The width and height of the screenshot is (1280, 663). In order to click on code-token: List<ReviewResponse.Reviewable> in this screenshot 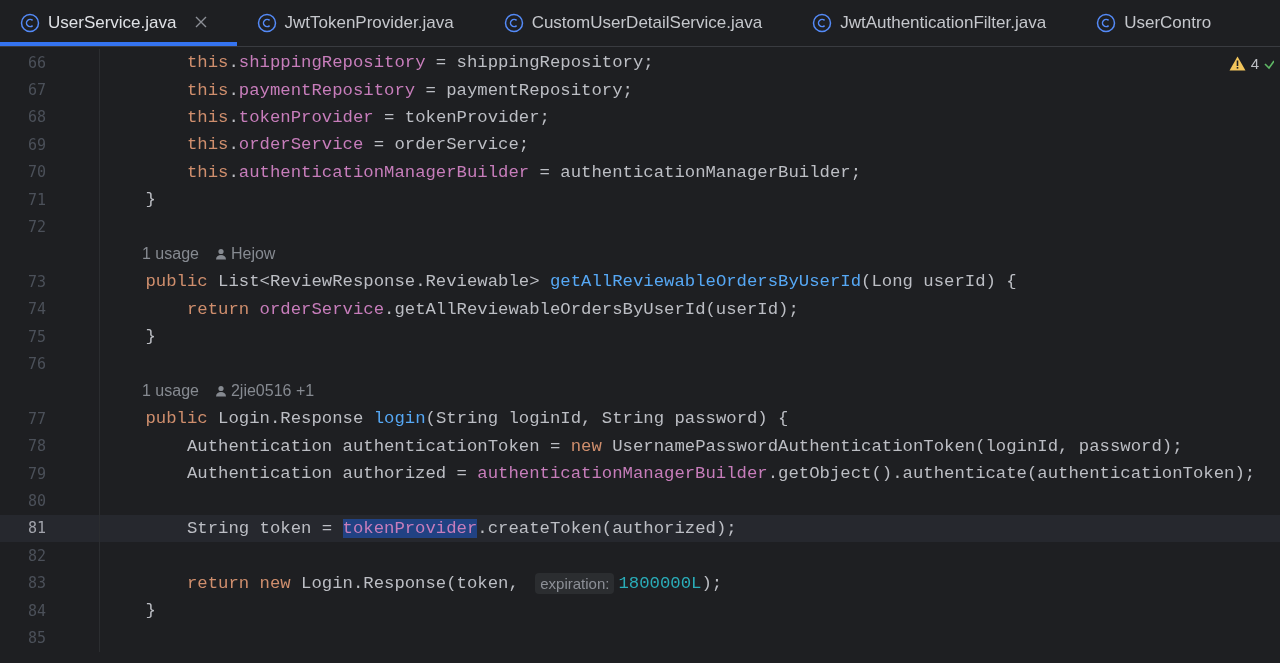, I will do `click(379, 282)`.